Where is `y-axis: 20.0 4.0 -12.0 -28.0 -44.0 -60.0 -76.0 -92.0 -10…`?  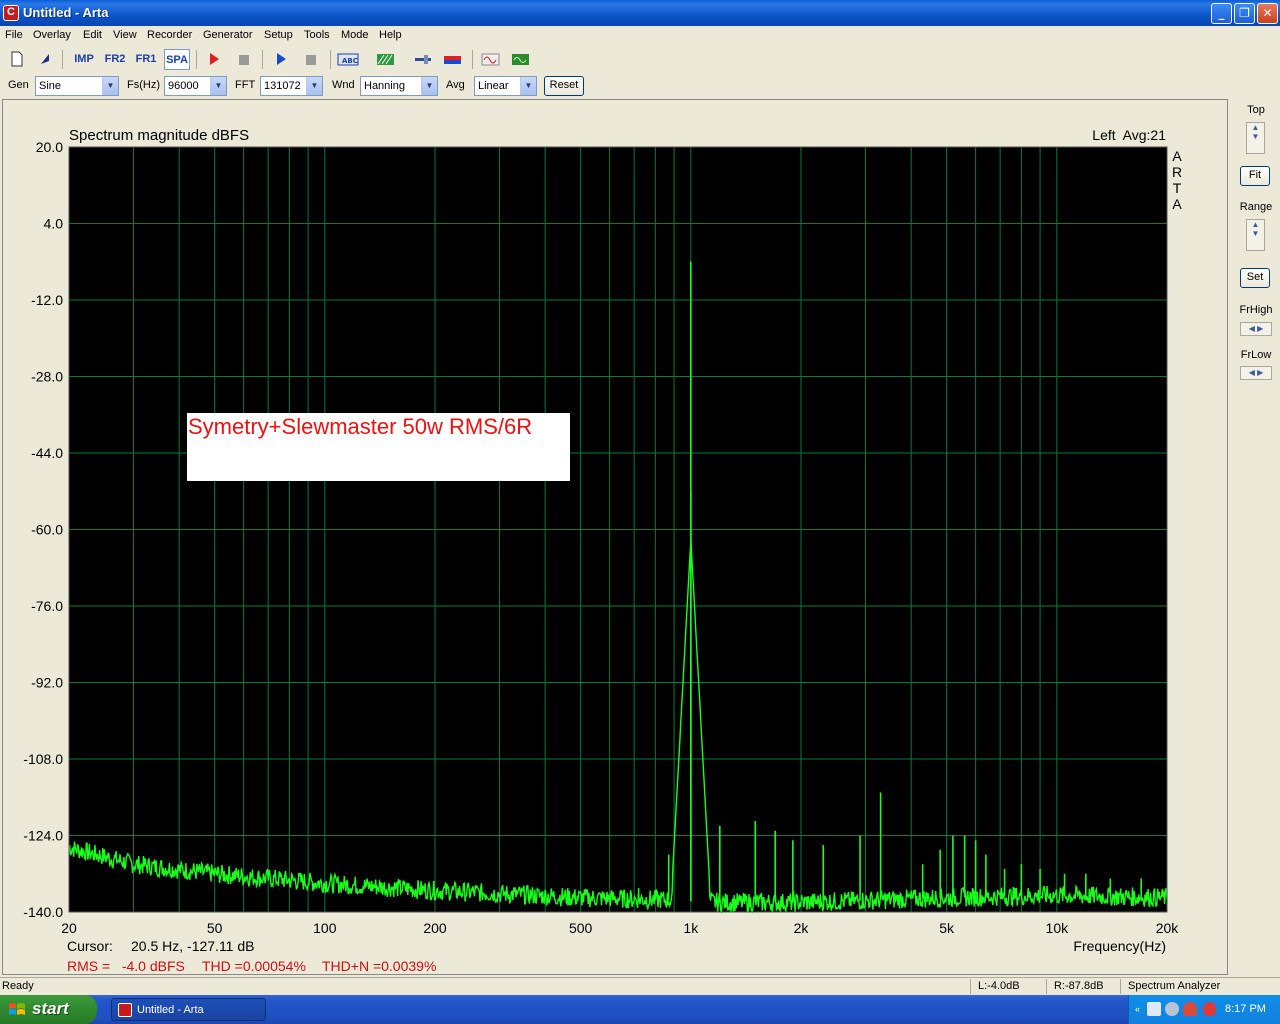 y-axis: 20.0 4.0 -12.0 -28.0 -44.0 -60.0 -76.0 -92.0 -10… is located at coordinates (43, 529).